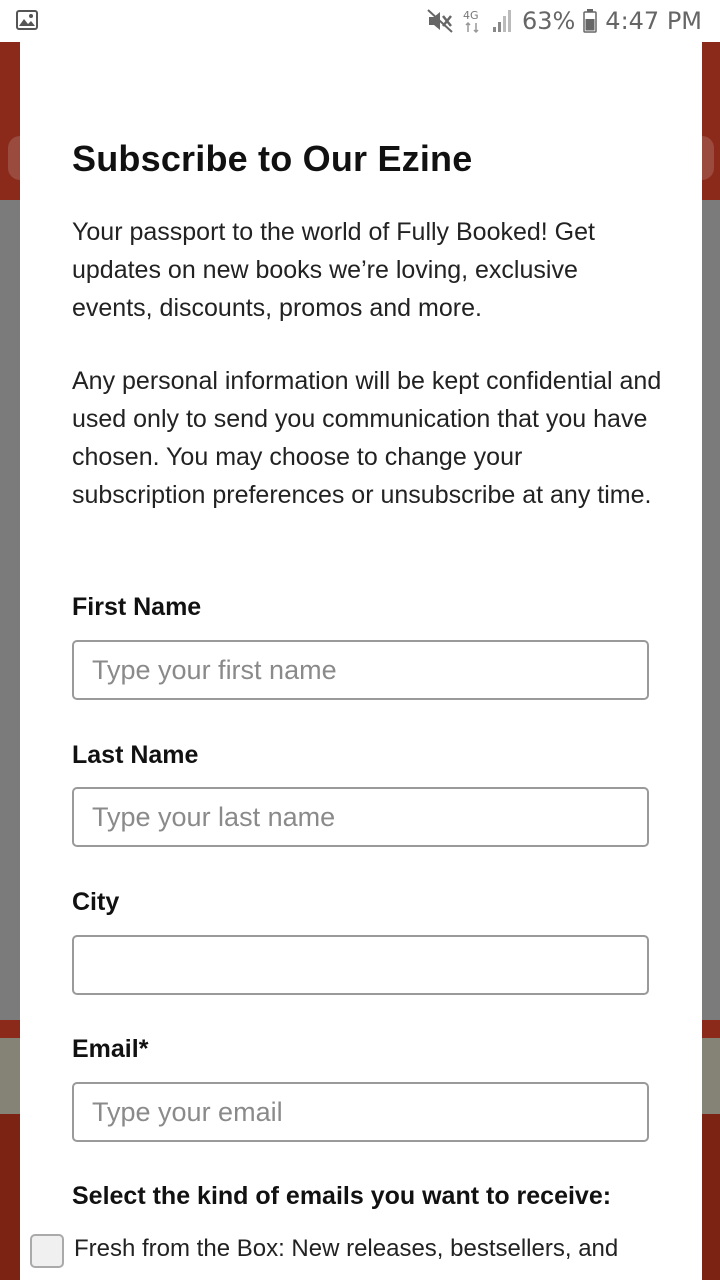 This screenshot has height=1280, width=720. I want to click on clock: 4:47 PM, so click(653, 21).